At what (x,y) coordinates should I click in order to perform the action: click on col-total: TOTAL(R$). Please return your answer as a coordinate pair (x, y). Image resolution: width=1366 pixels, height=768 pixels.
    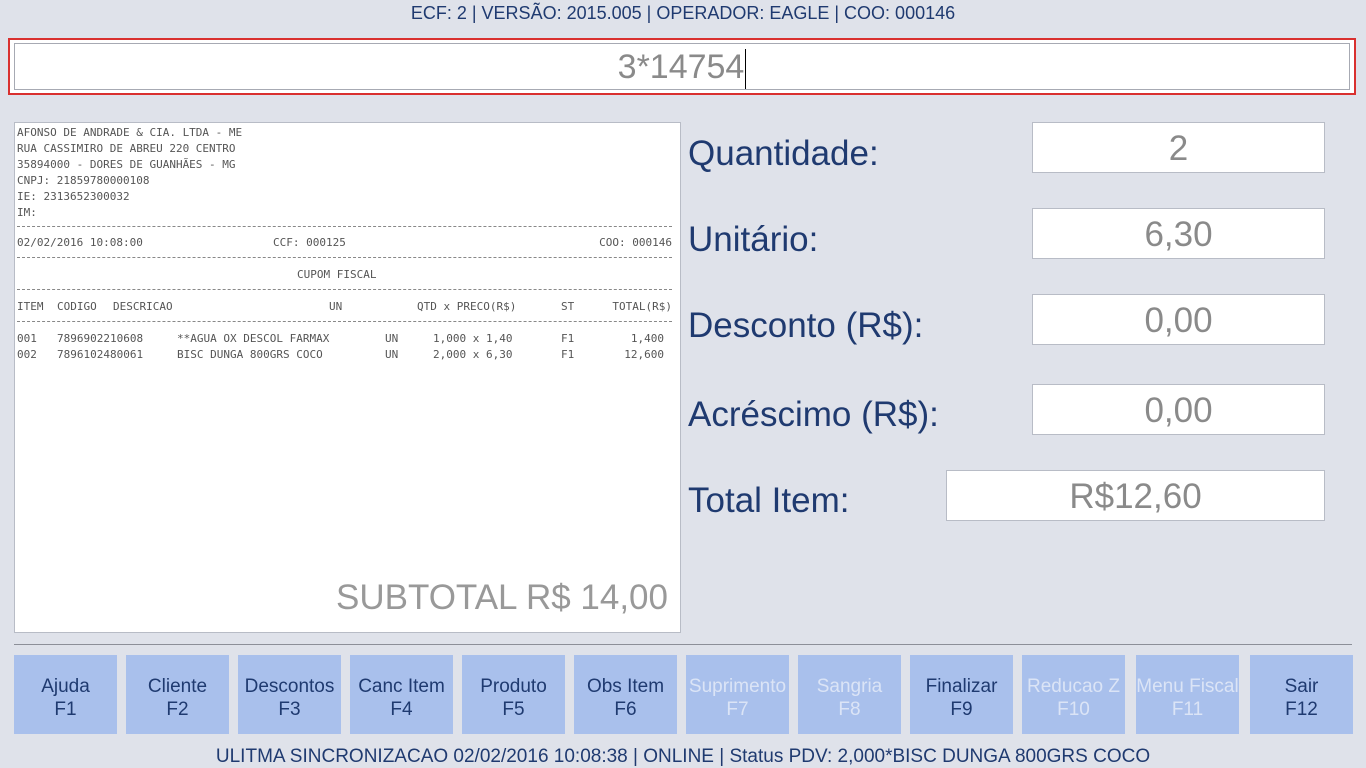
    Looking at the image, I should click on (642, 306).